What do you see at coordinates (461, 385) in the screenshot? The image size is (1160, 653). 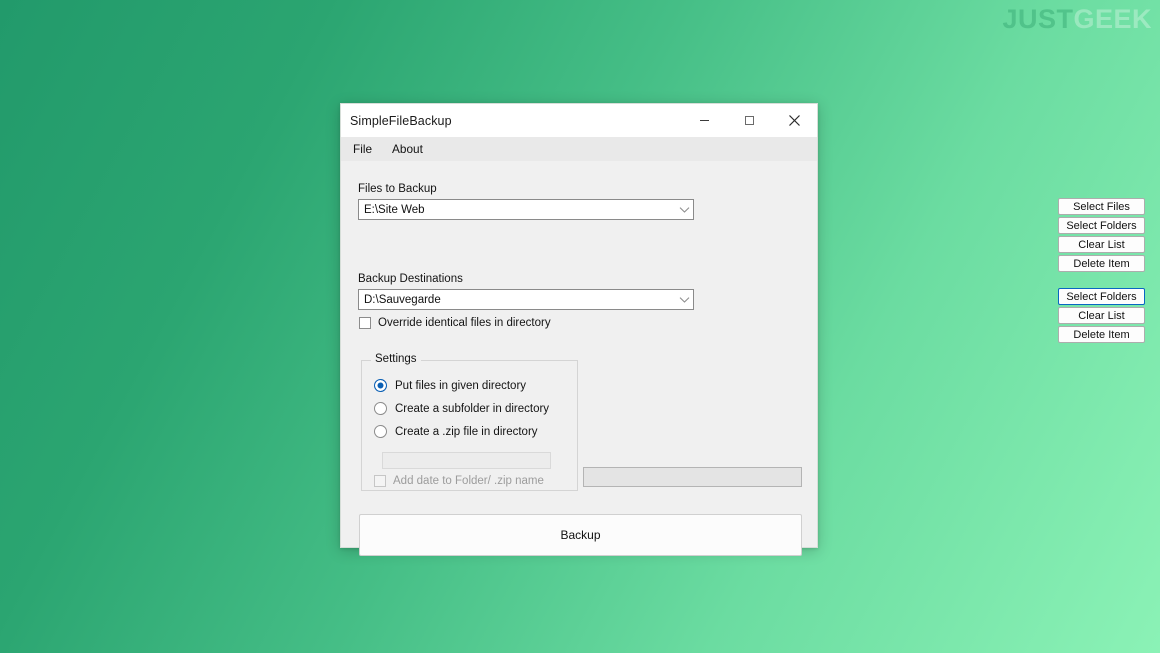 I see `radio-label-put-files: Put files in given directory` at bounding box center [461, 385].